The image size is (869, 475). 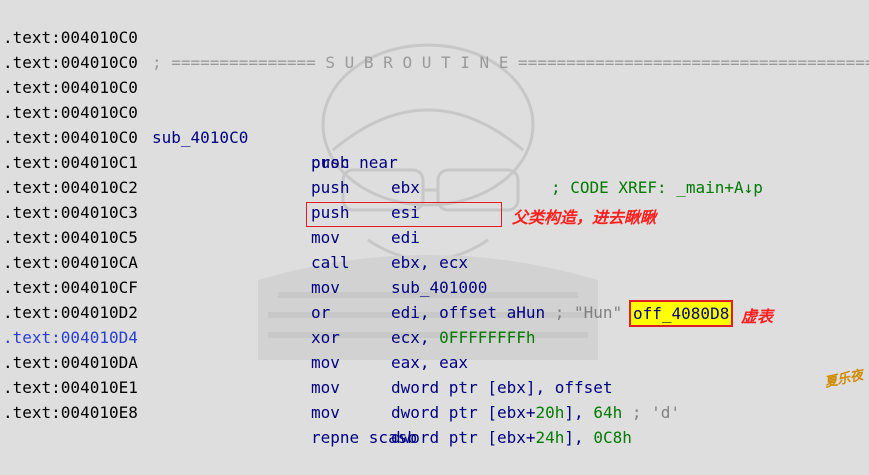 What do you see at coordinates (404, 214) in the screenshot?
I see `call-highlight-box` at bounding box center [404, 214].